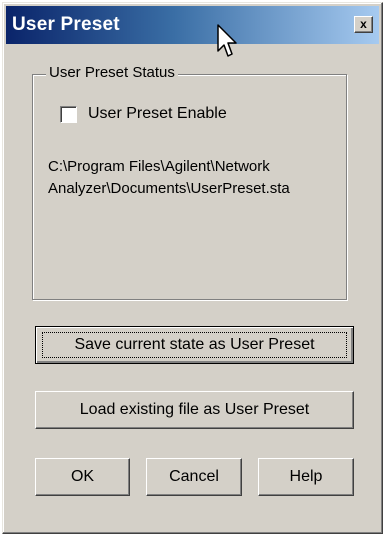 This screenshot has width=385, height=536. I want to click on focus-rectangle, so click(194, 345).